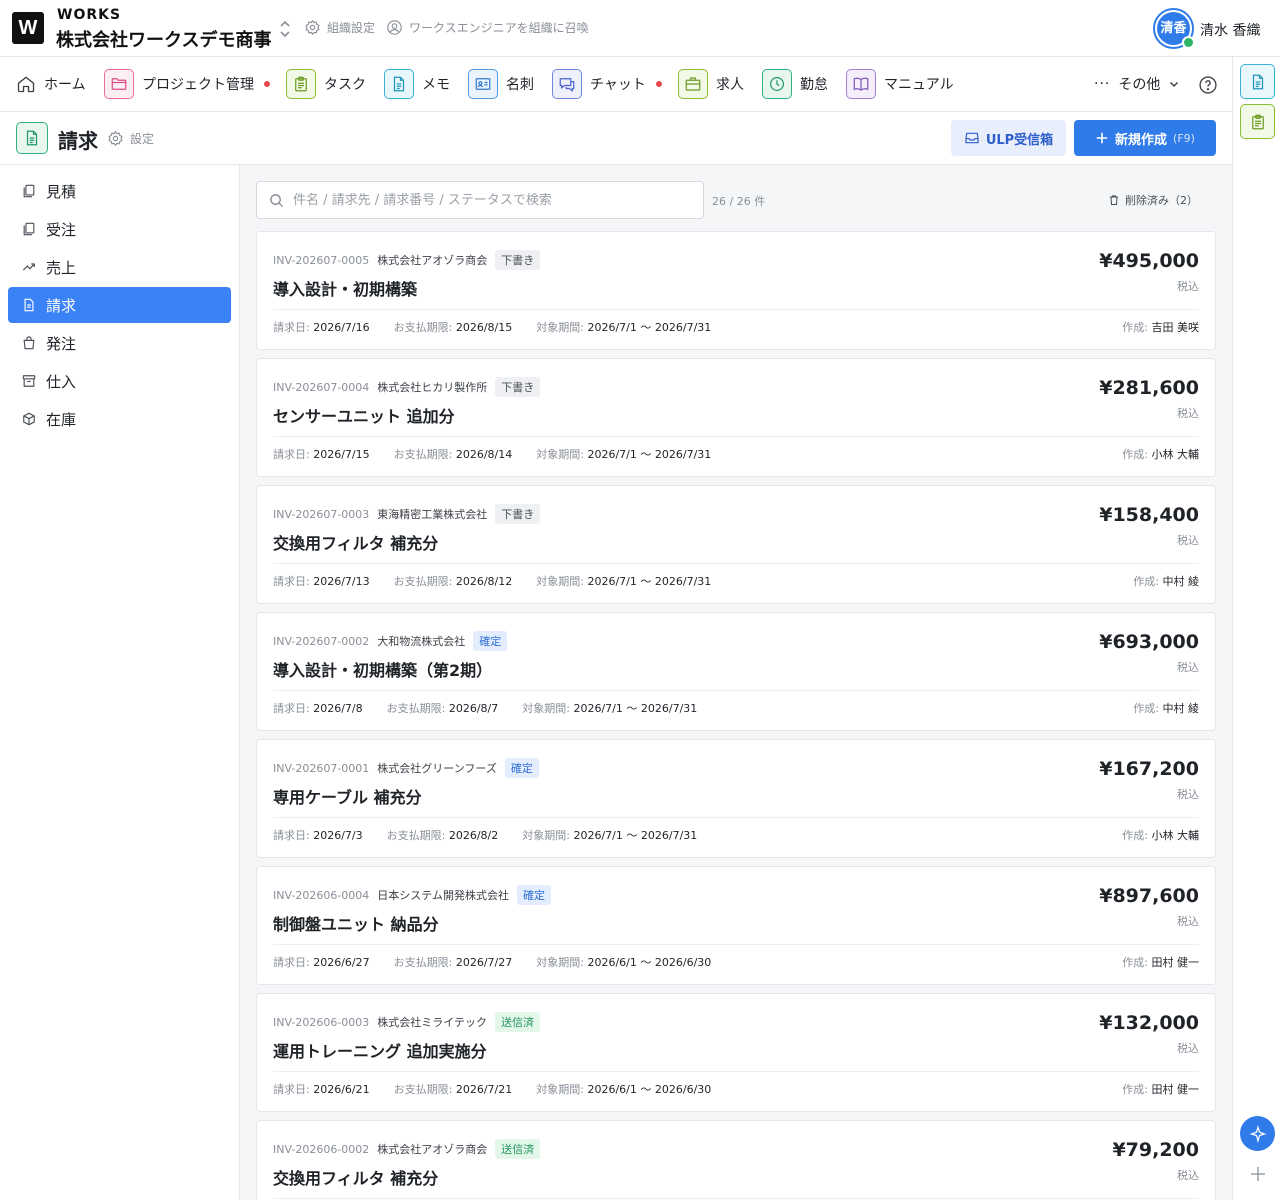 This screenshot has height=1200, width=1280. I want to click on invoice-amount: ¥79,200, so click(1155, 1150).